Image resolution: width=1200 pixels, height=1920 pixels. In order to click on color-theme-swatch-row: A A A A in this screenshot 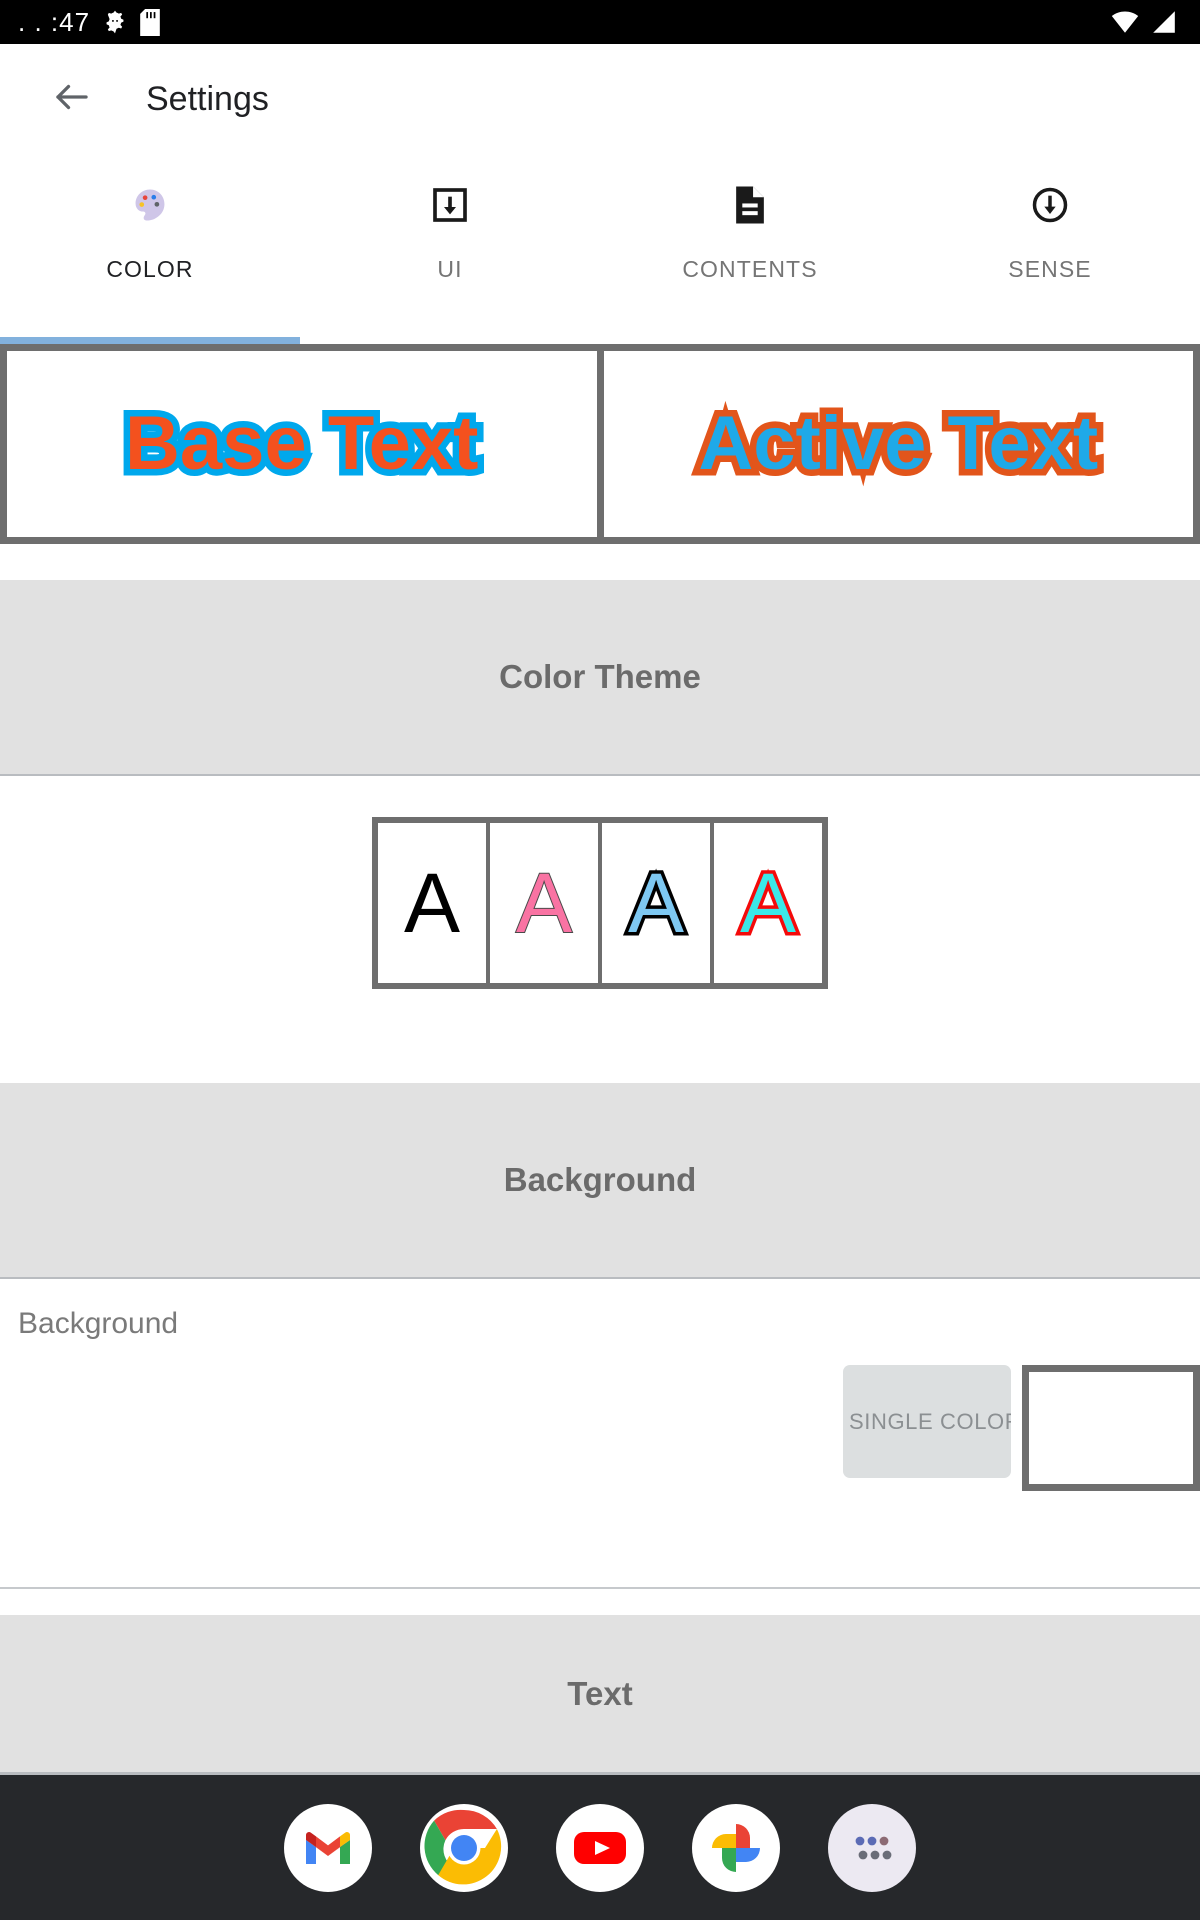, I will do `click(600, 903)`.